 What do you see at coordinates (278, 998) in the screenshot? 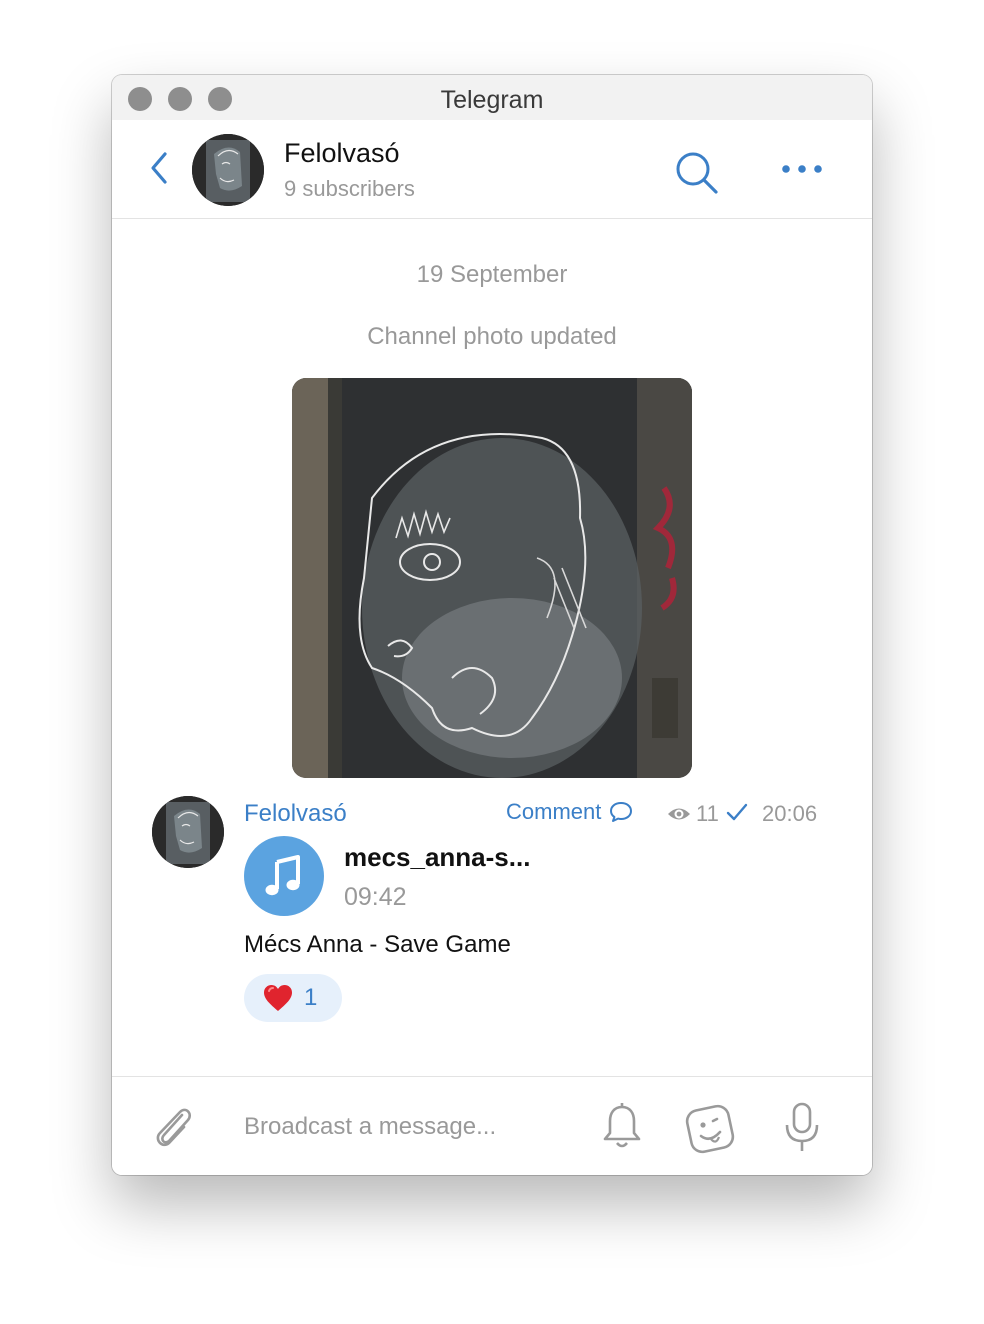
I see `heart-icon` at bounding box center [278, 998].